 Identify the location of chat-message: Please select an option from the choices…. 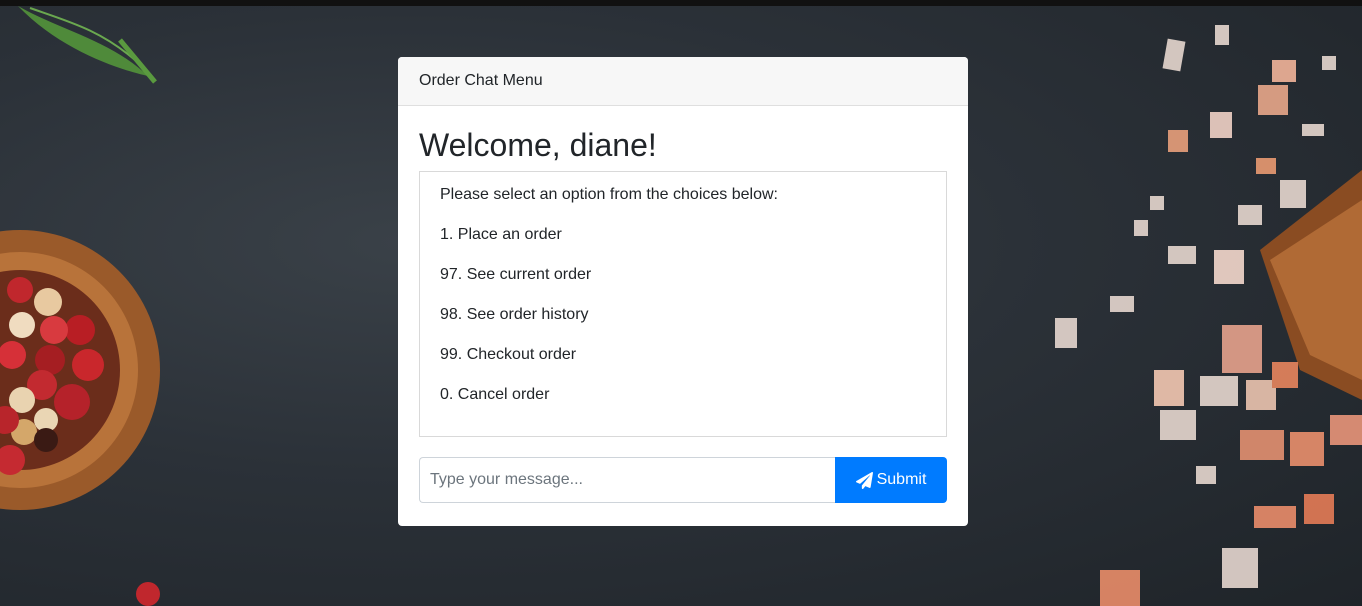
(609, 194).